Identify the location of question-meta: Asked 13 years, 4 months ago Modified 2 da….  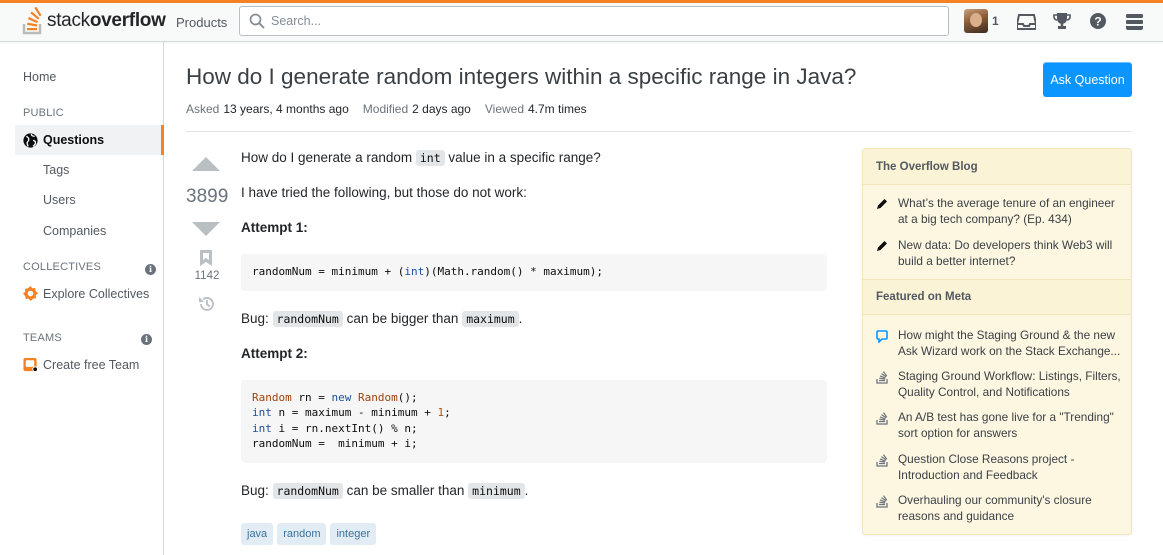
(393, 109).